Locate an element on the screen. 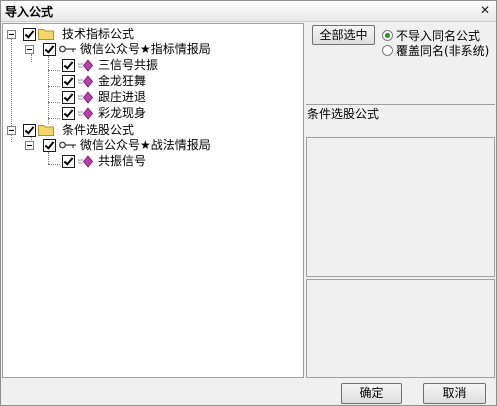 The image size is (497, 406). close-icon: ✕ is located at coordinates (485, 11).